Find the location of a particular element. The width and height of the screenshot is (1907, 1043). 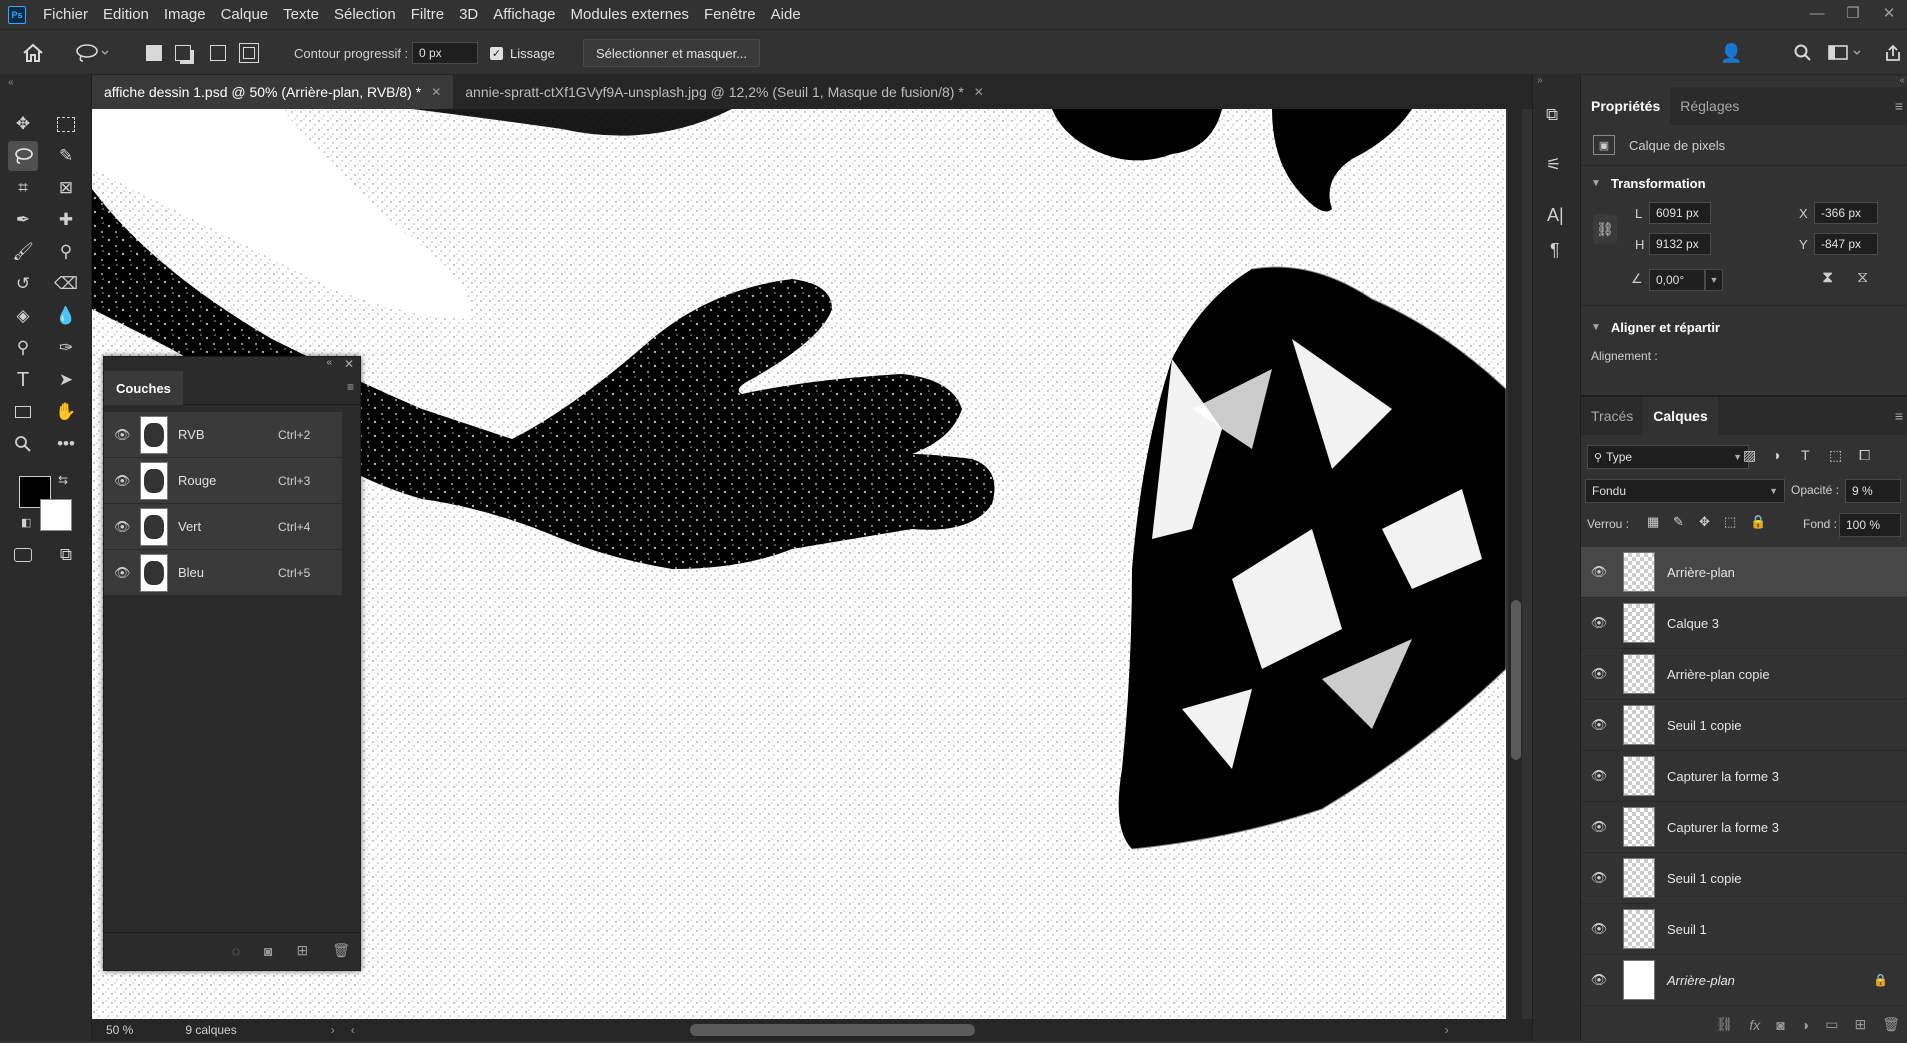

lock-artboard-icon: ⬚ is located at coordinates (1730, 522).